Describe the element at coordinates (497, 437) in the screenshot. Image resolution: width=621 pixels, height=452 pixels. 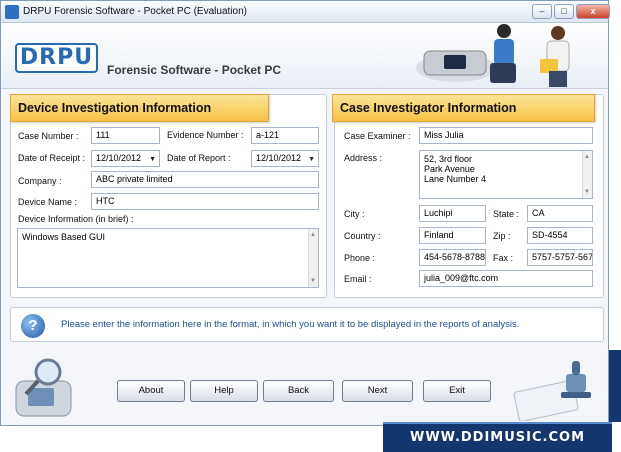
I see `website-banner: WWW.DDIMUSIC.COM` at that location.